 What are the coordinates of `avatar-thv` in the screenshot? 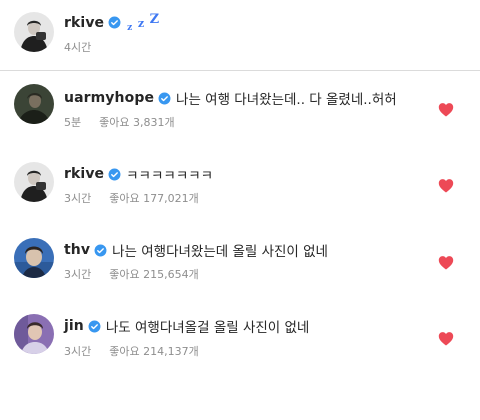 It's located at (34, 258).